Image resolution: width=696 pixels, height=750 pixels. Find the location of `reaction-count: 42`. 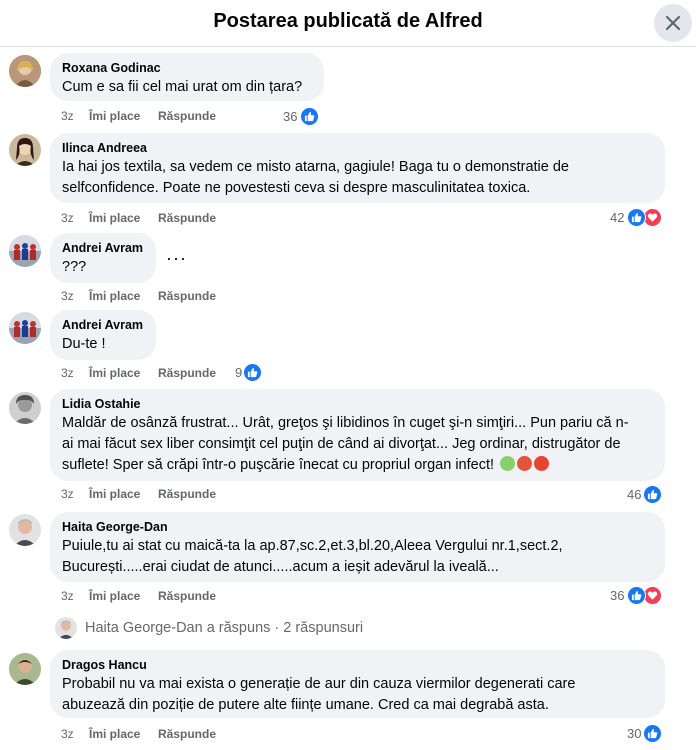

reaction-count: 42 is located at coordinates (617, 217).